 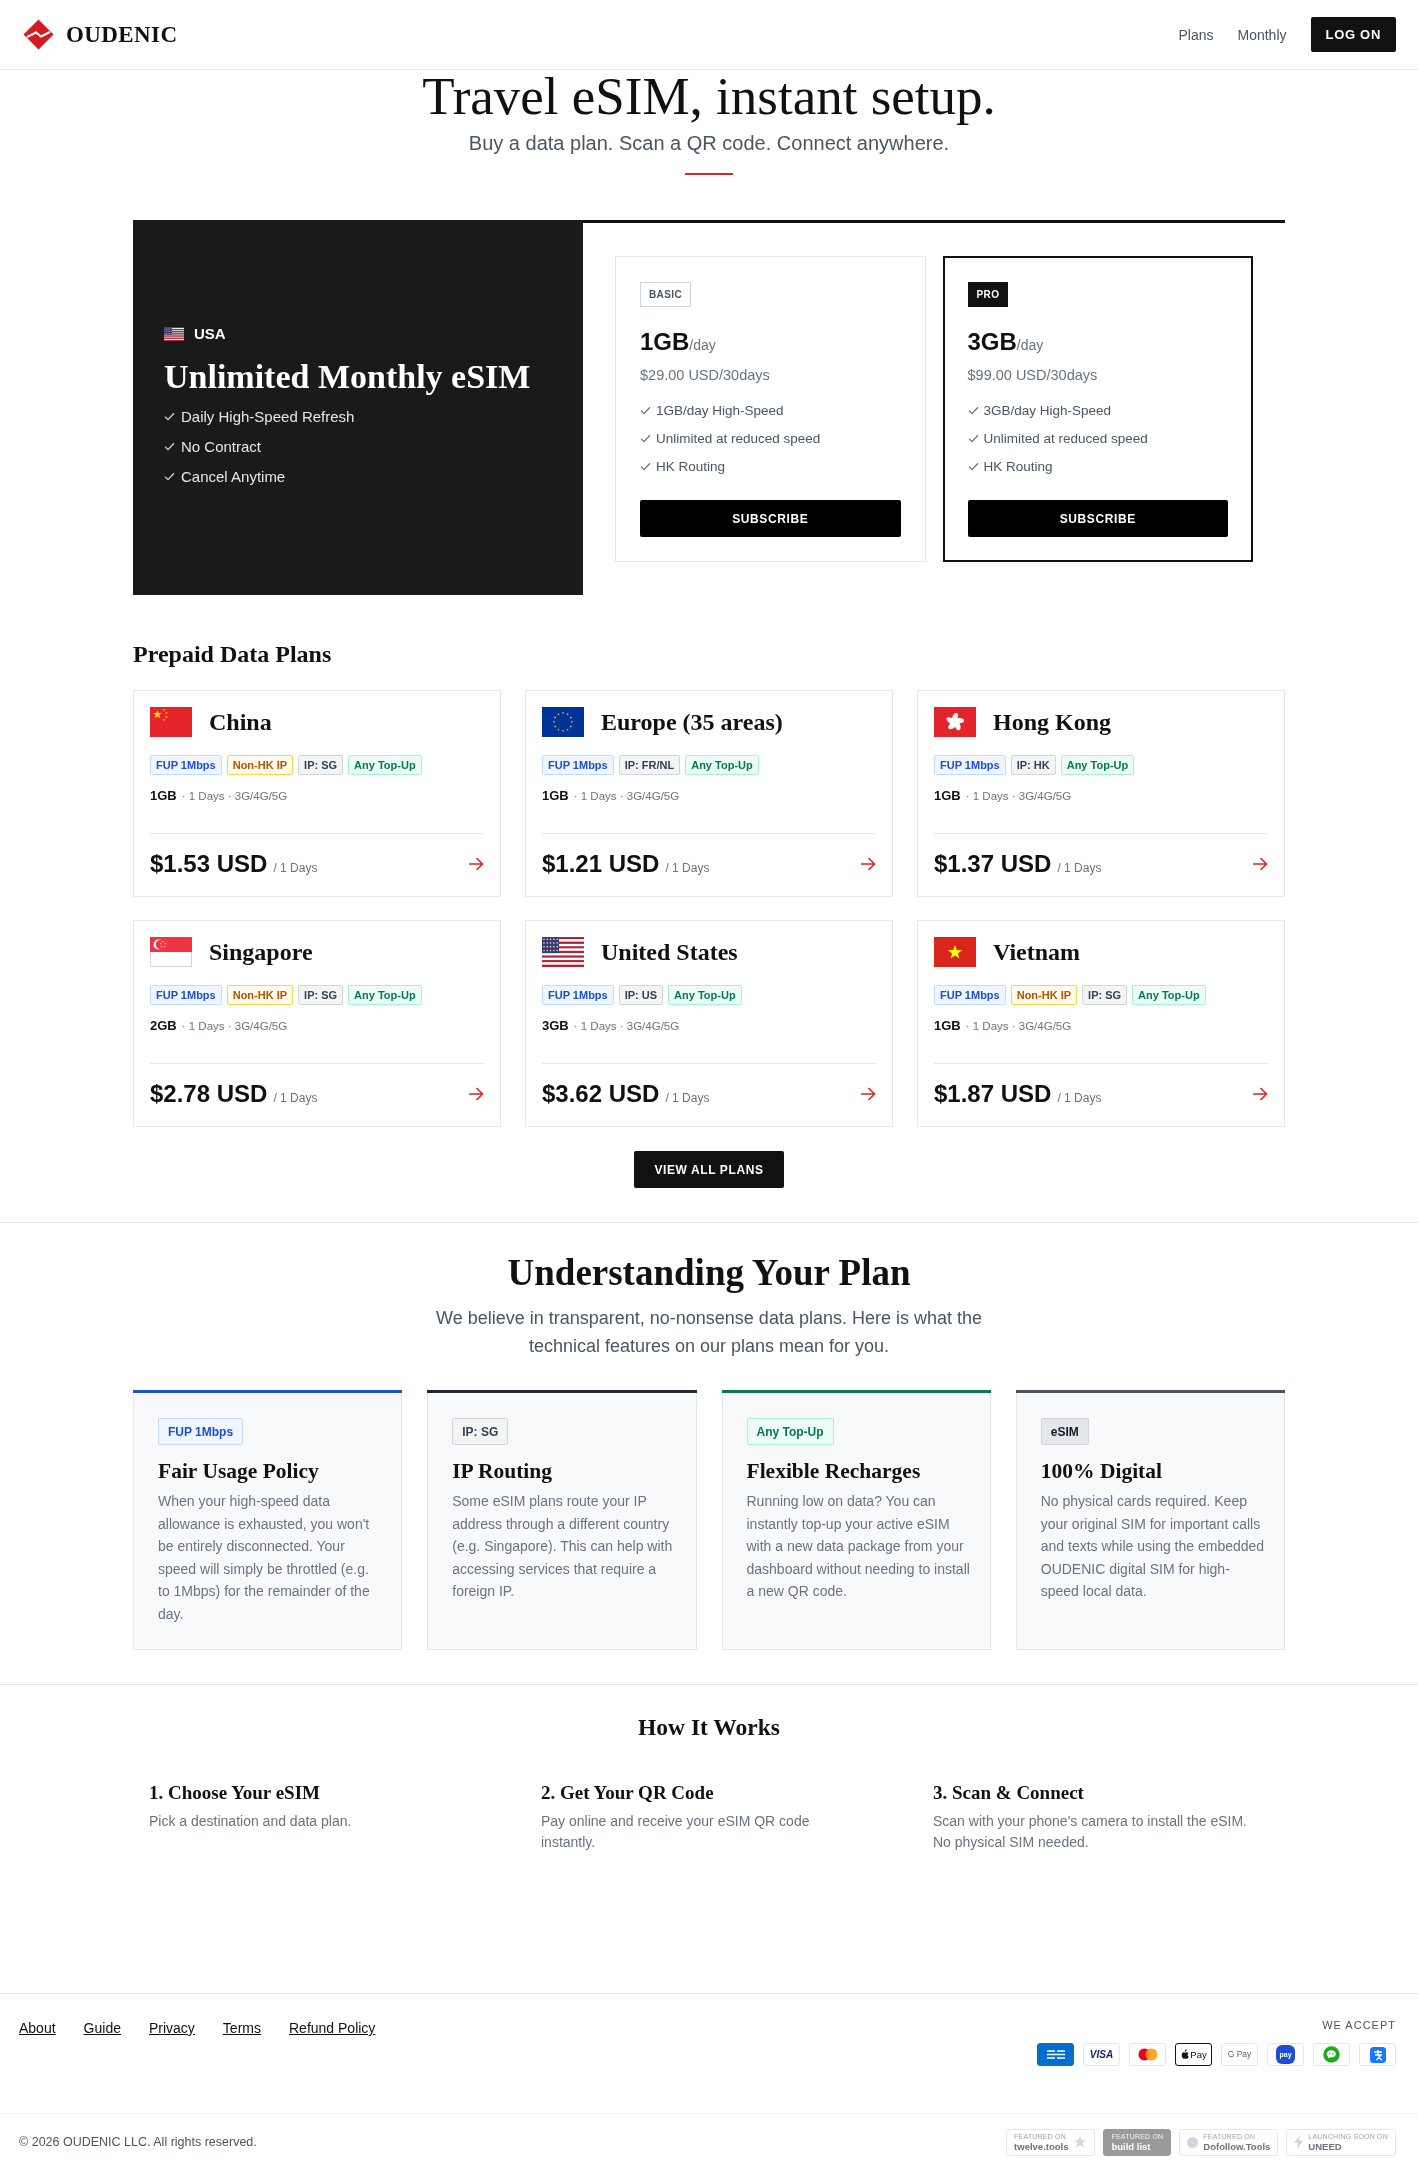 I want to click on plan-price: $99.00 USD/30days, so click(x=1033, y=375).